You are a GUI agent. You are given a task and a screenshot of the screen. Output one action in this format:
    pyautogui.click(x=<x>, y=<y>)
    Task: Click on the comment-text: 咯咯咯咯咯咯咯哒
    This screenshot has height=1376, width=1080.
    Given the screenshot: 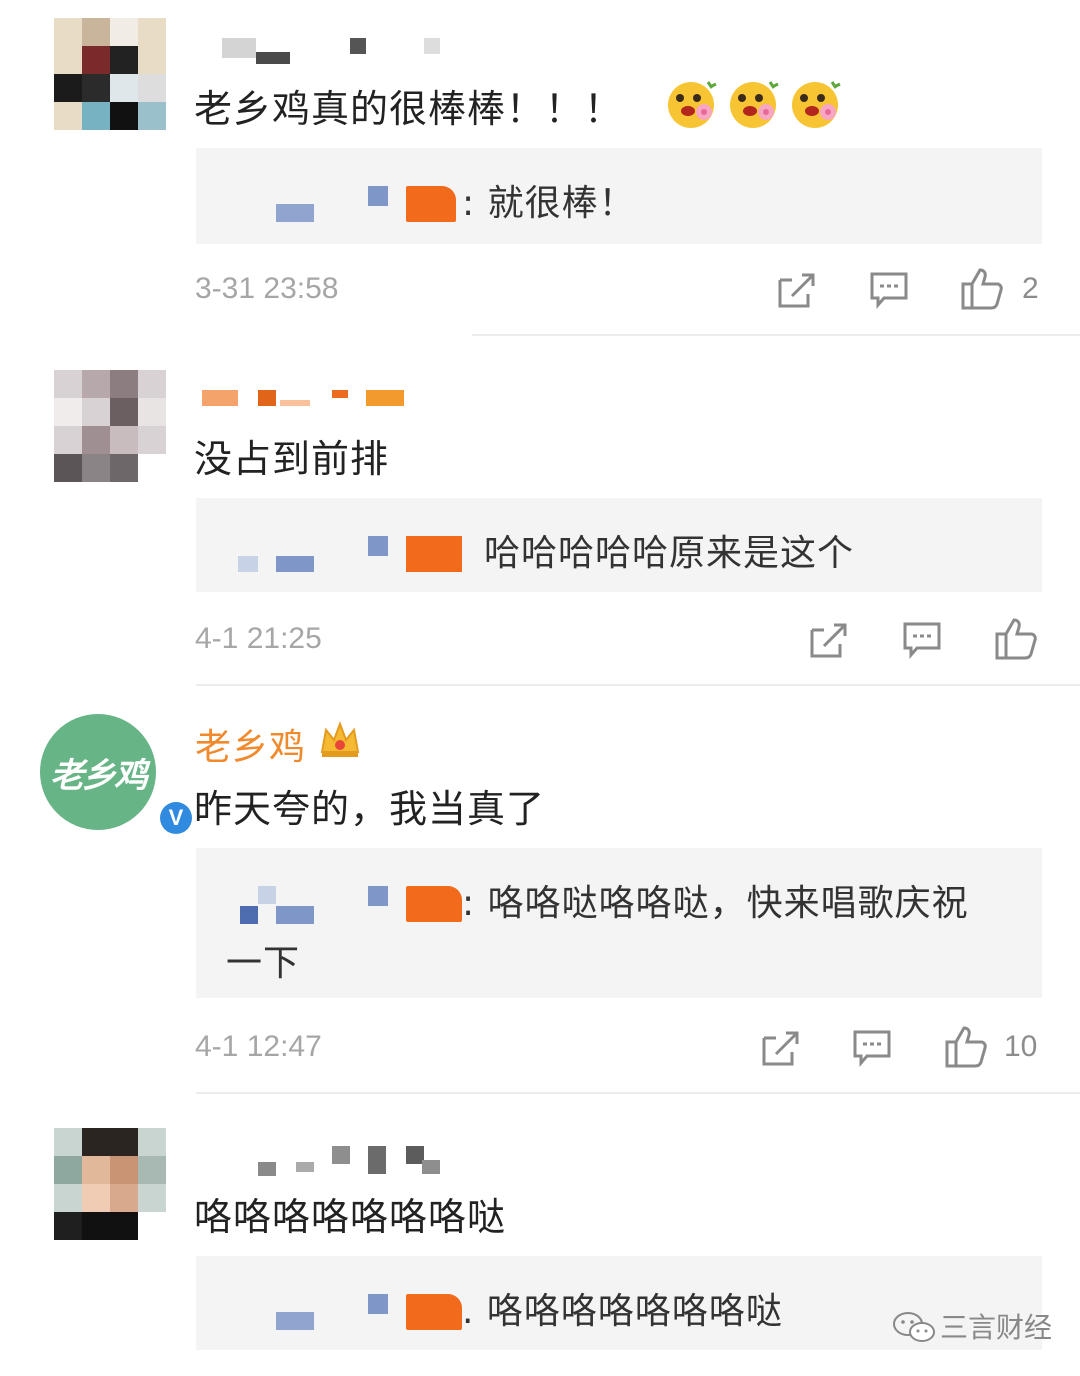 What is the action you would take?
    pyautogui.click(x=350, y=1217)
    